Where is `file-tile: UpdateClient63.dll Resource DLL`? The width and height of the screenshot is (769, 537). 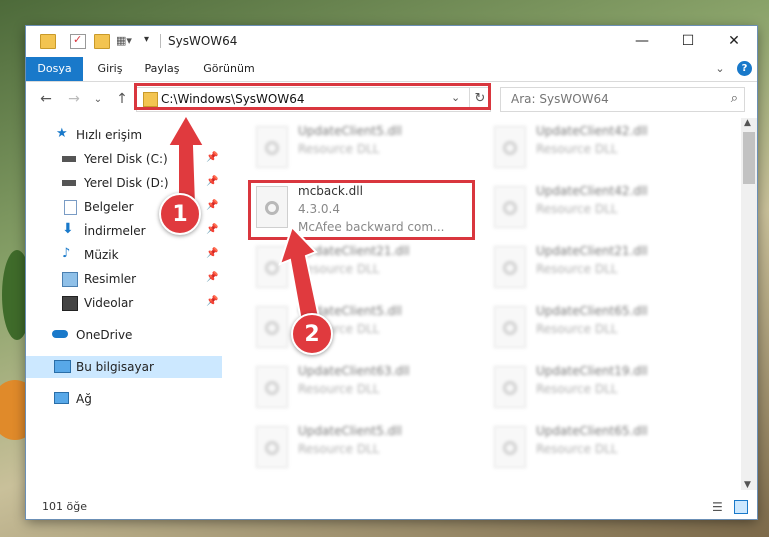 file-tile: UpdateClient63.dll Resource DLL is located at coordinates (363, 390).